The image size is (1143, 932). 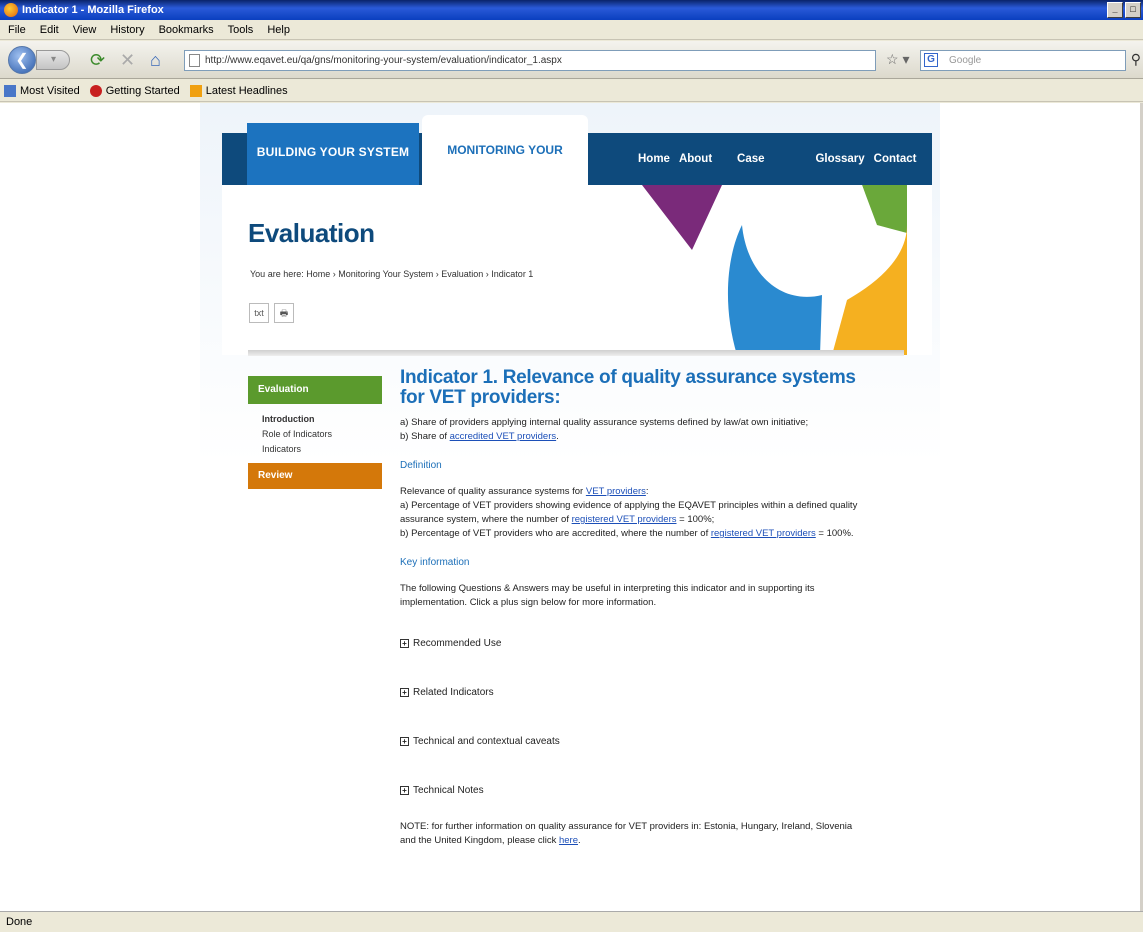 I want to click on back-button: ❮, so click(x=22, y=60).